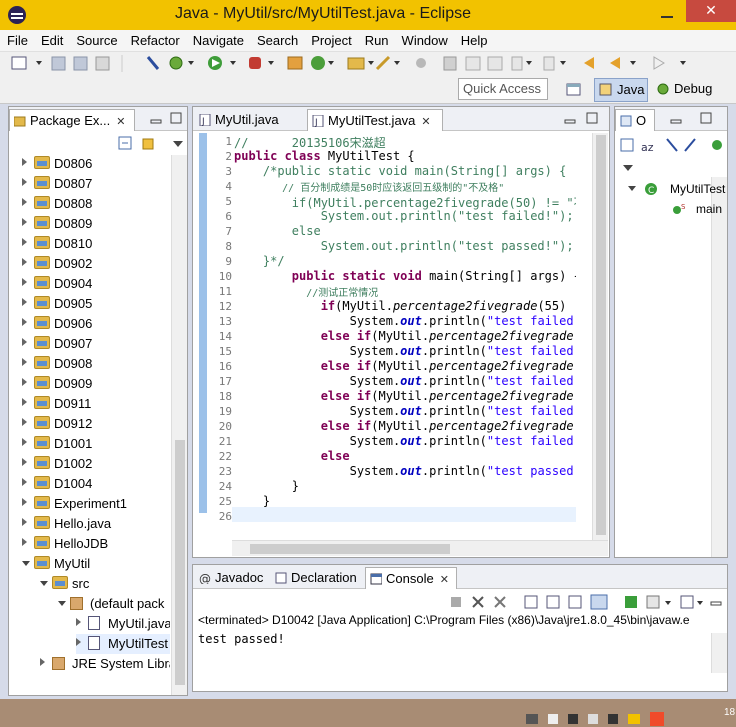  I want to click on tree-item: D0806, so click(96, 164).